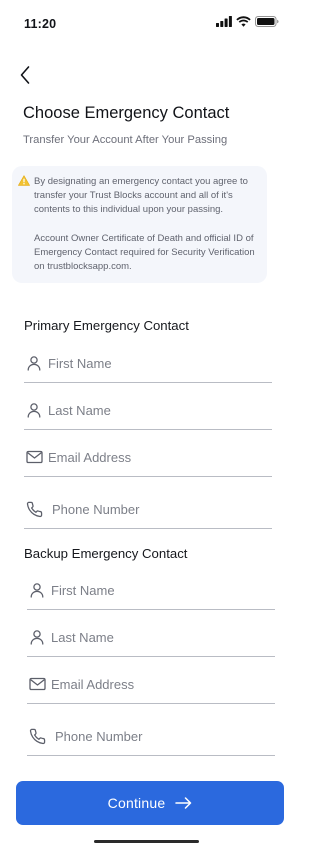 The height and width of the screenshot is (849, 320). Describe the element at coordinates (267, 21) in the screenshot. I see `battery-icon` at that location.